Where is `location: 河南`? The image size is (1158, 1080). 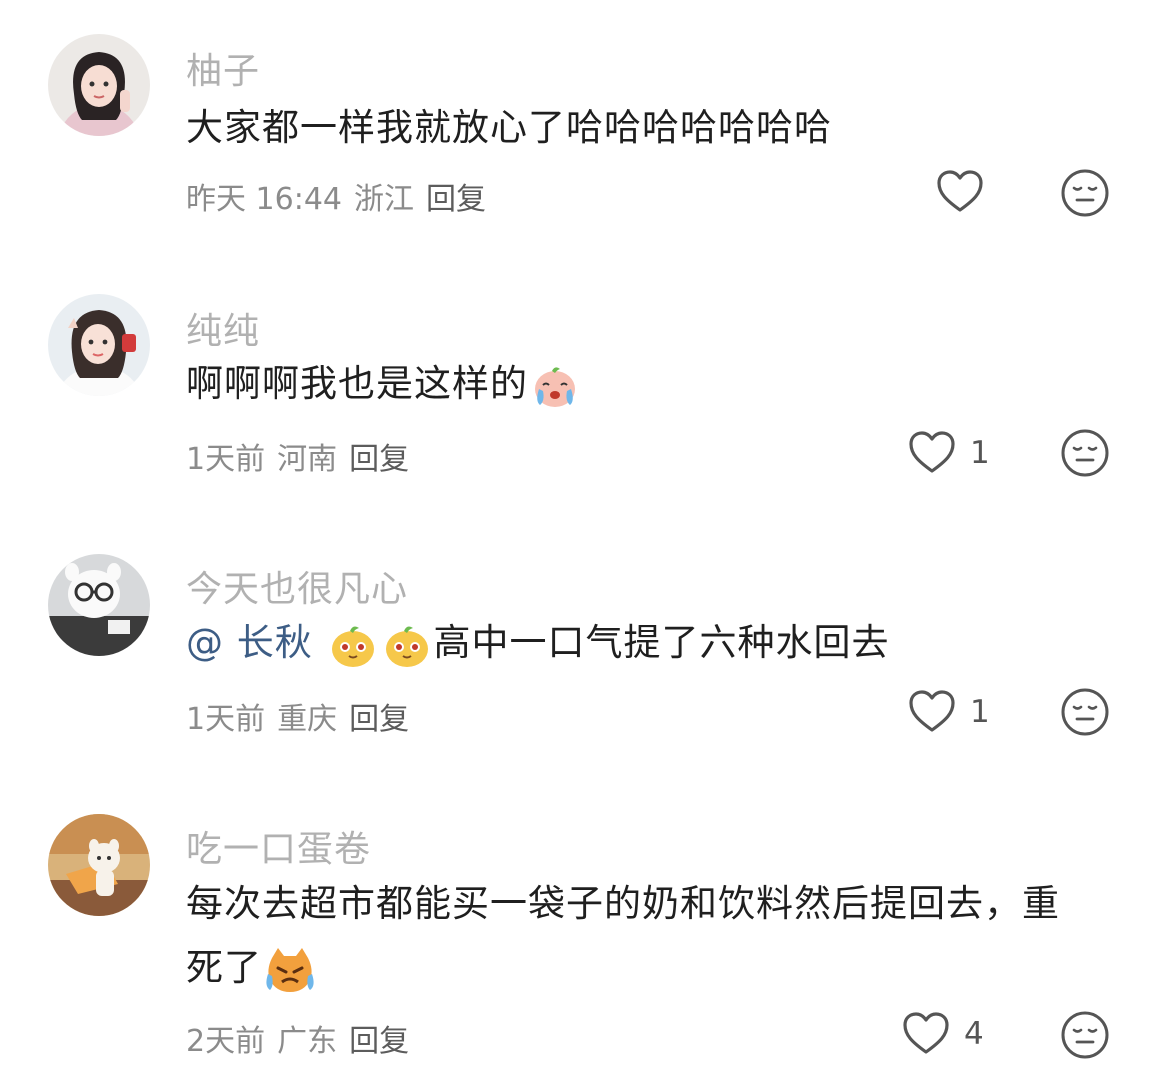
location: 河南 is located at coordinates (307, 459).